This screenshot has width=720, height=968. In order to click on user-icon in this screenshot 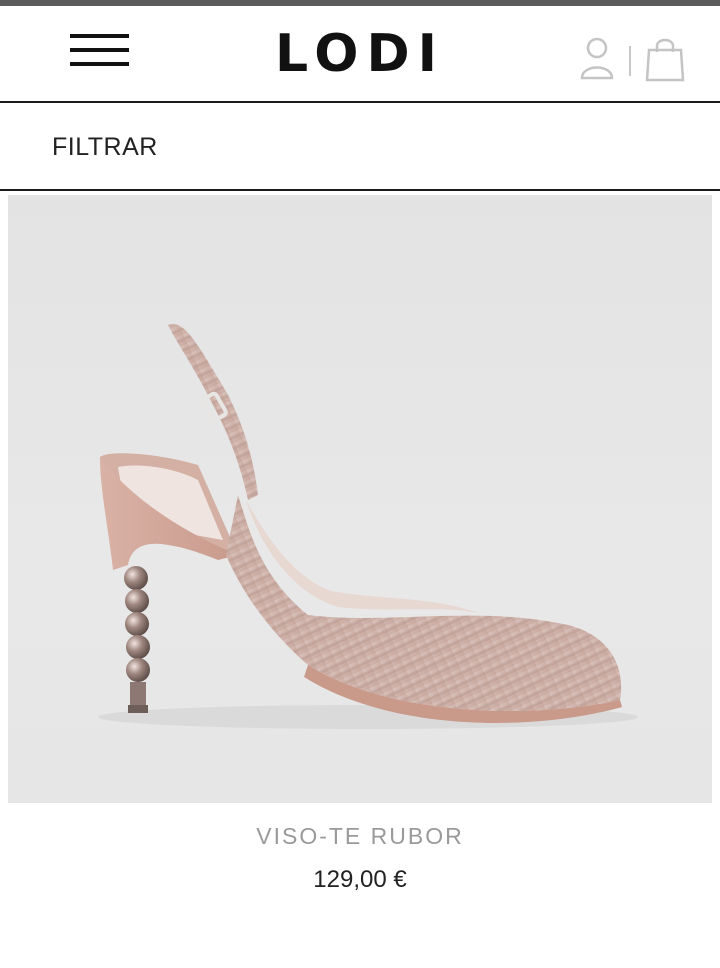, I will do `click(597, 58)`.